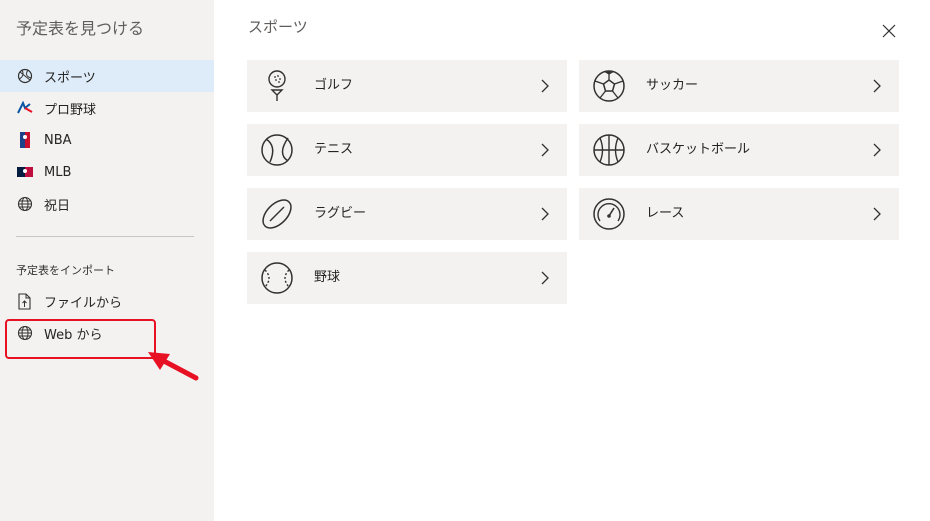  Describe the element at coordinates (334, 149) in the screenshot. I see `tile-label: テニス` at that location.